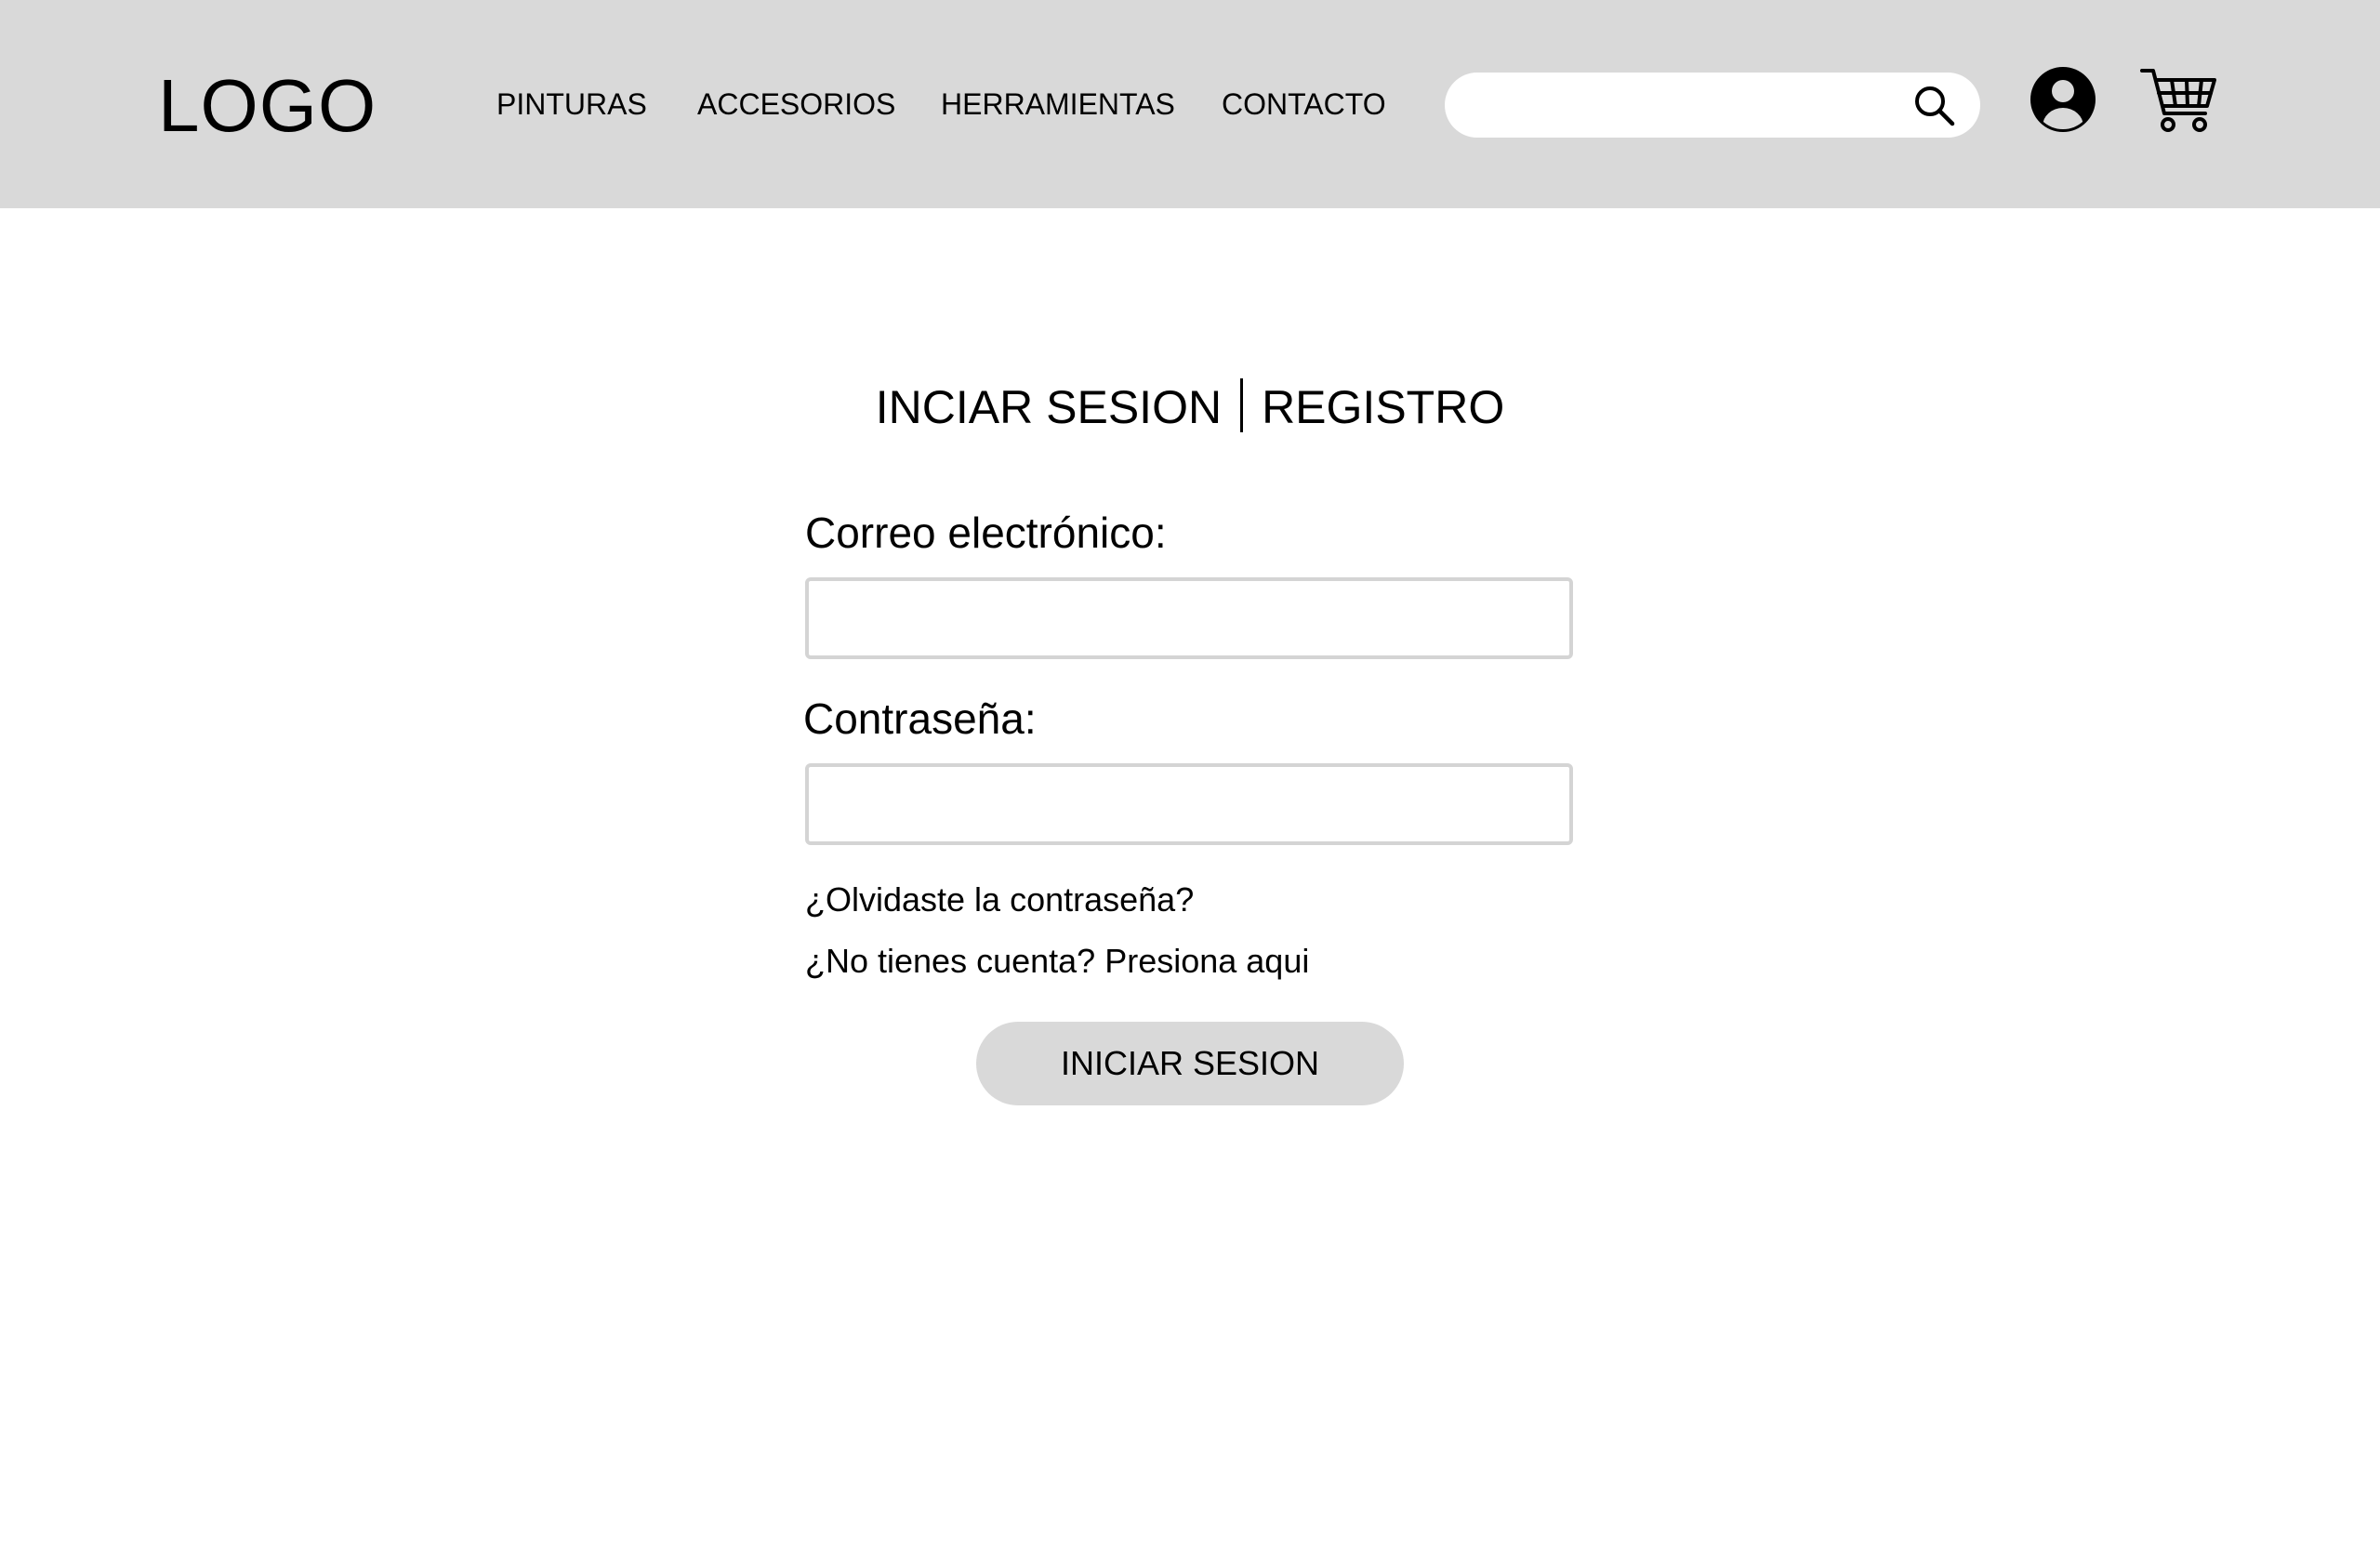 Image resolution: width=2380 pixels, height=1547 pixels. Describe the element at coordinates (999, 899) in the screenshot. I see `forgot-password-link: ¿Olvidaste la contraseña?` at that location.